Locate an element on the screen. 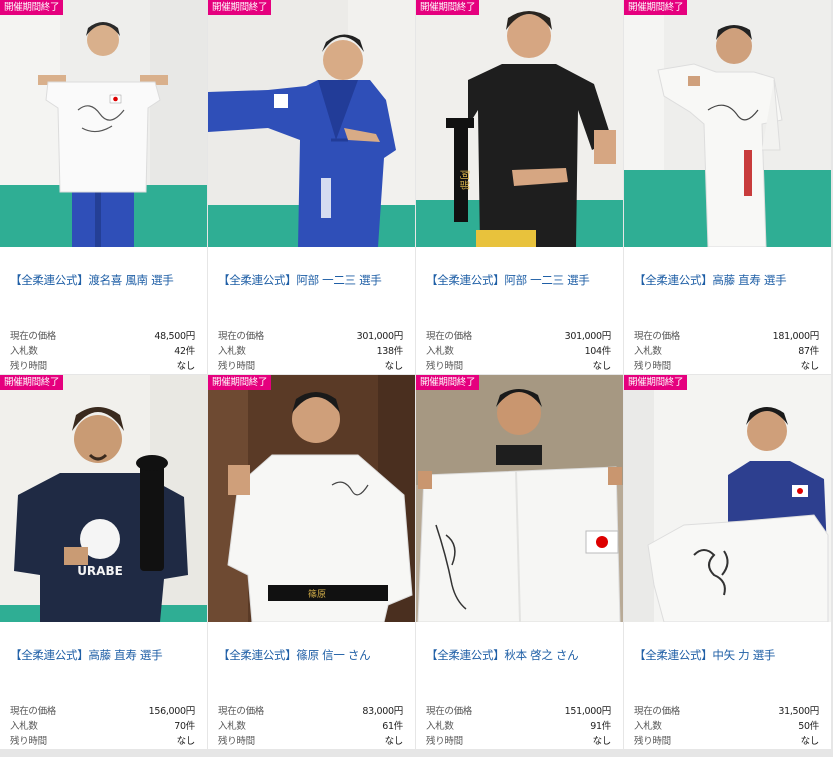 The width and height of the screenshot is (833, 757). item-meta: 現在の価格 83,000円 入札数 61件 残り時間 なし is located at coordinates (310, 726).